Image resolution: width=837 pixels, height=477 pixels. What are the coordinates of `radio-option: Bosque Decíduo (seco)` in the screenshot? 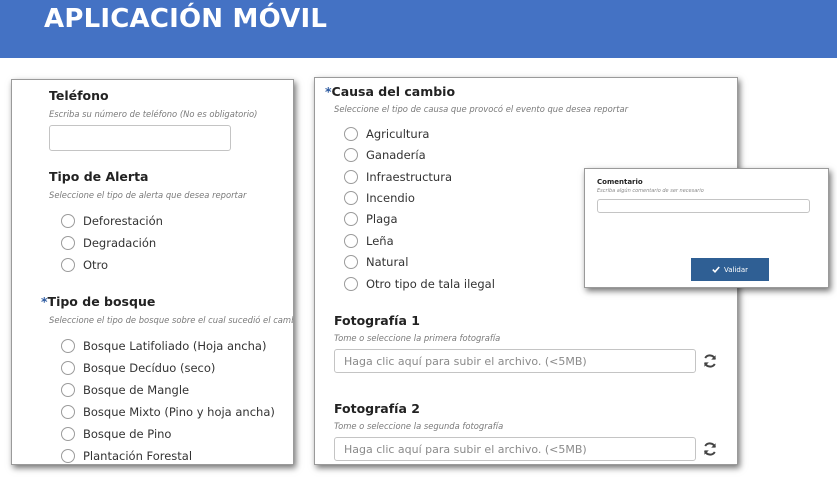 It's located at (138, 368).